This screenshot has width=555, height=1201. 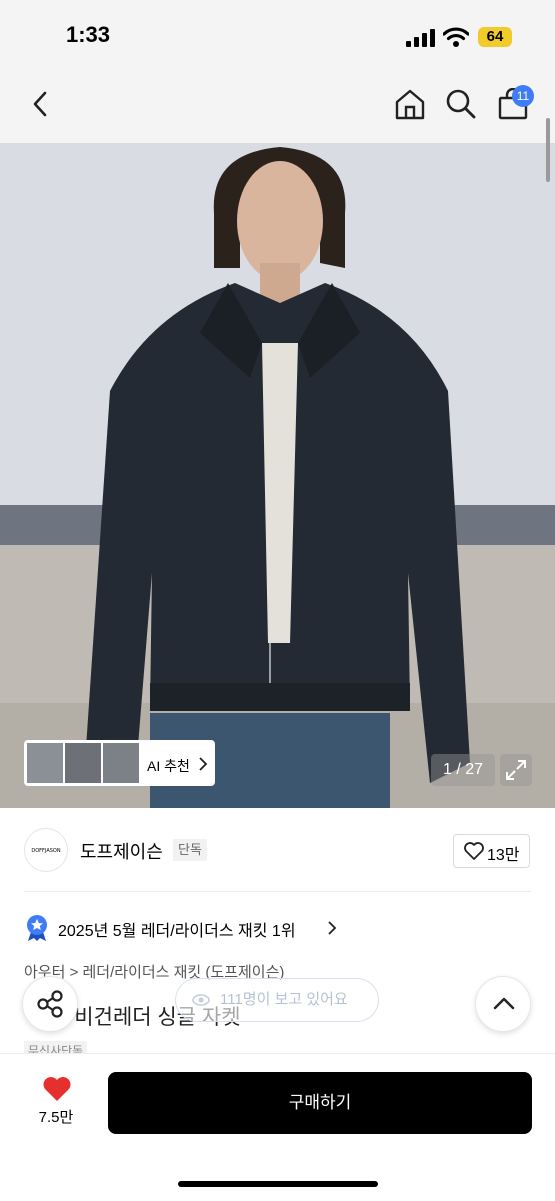 What do you see at coordinates (461, 104) in the screenshot?
I see `search-icon` at bounding box center [461, 104].